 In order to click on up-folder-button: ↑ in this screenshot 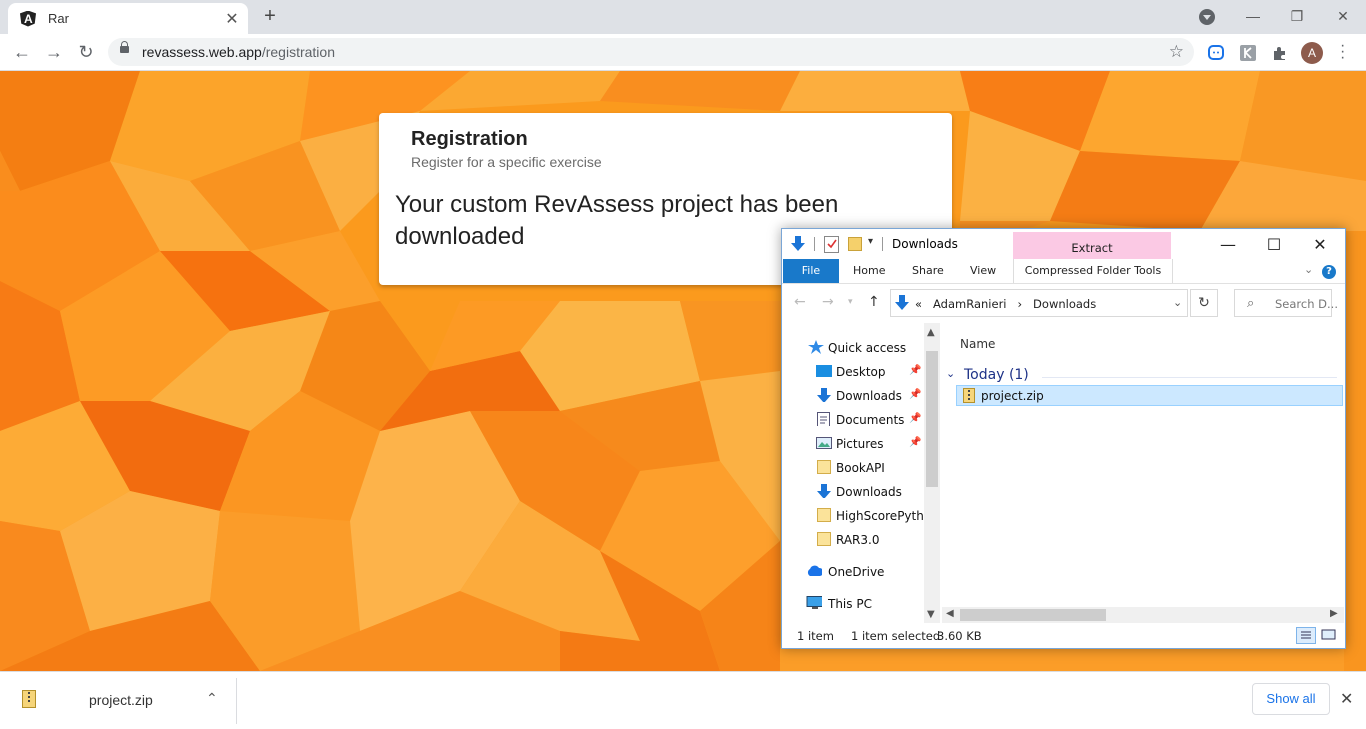, I will do `click(874, 302)`.